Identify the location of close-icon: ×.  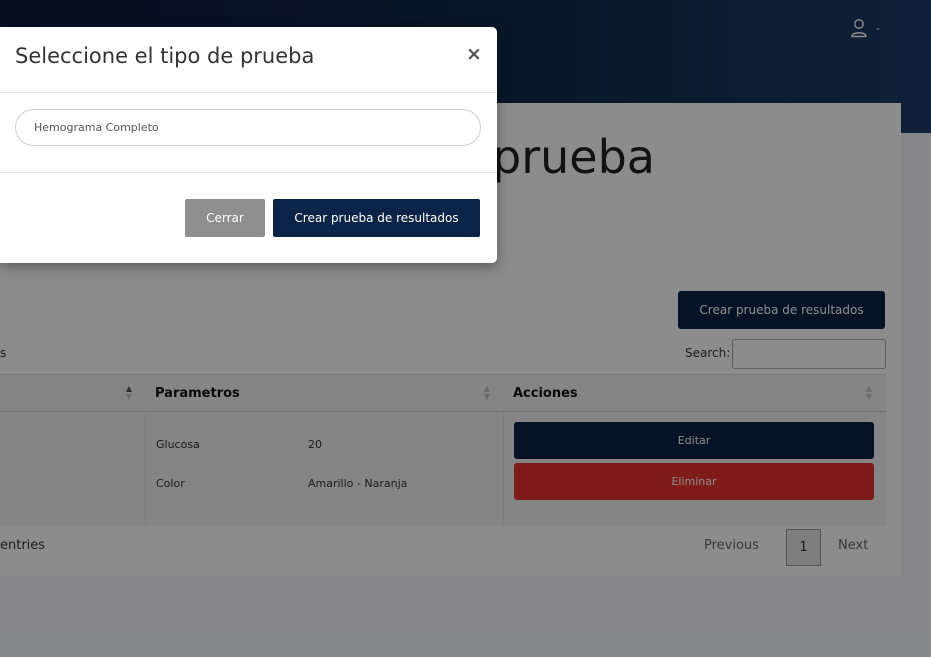
(474, 54).